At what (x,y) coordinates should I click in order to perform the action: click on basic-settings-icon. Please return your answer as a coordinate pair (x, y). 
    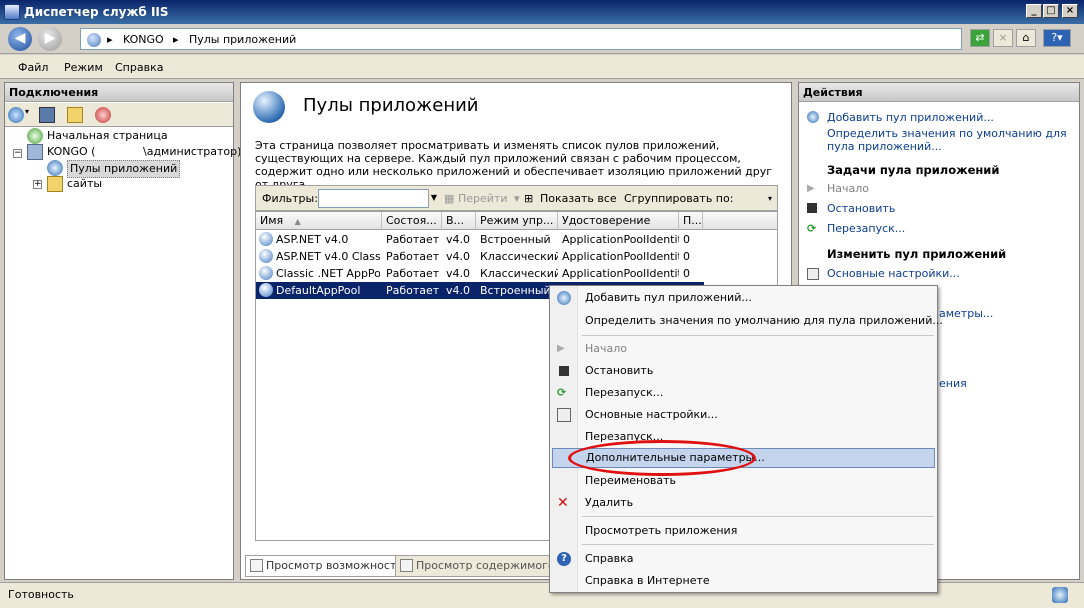
    Looking at the image, I should click on (813, 274).